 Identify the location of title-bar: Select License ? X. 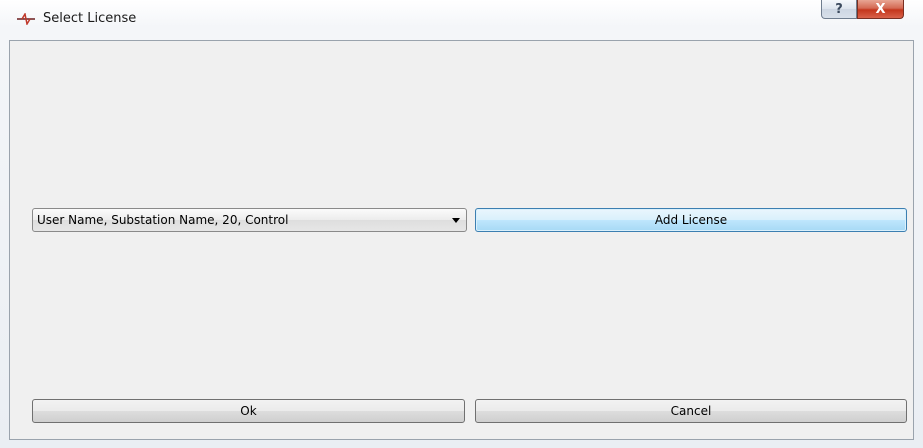
(461, 20).